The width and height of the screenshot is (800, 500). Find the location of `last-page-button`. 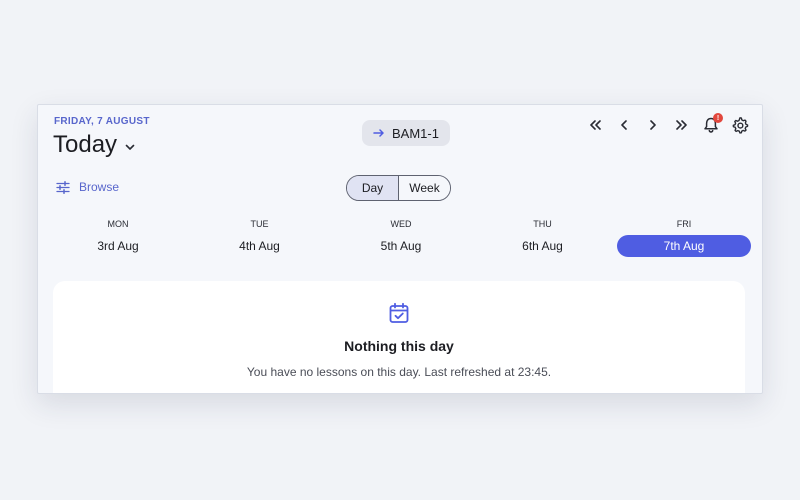

last-page-button is located at coordinates (682, 125).